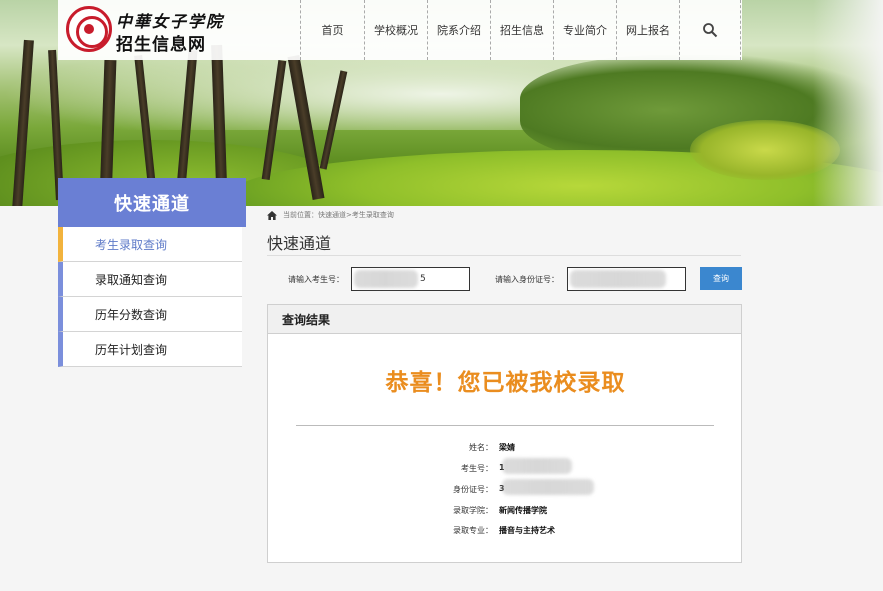  I want to click on home-icon, so click(272, 215).